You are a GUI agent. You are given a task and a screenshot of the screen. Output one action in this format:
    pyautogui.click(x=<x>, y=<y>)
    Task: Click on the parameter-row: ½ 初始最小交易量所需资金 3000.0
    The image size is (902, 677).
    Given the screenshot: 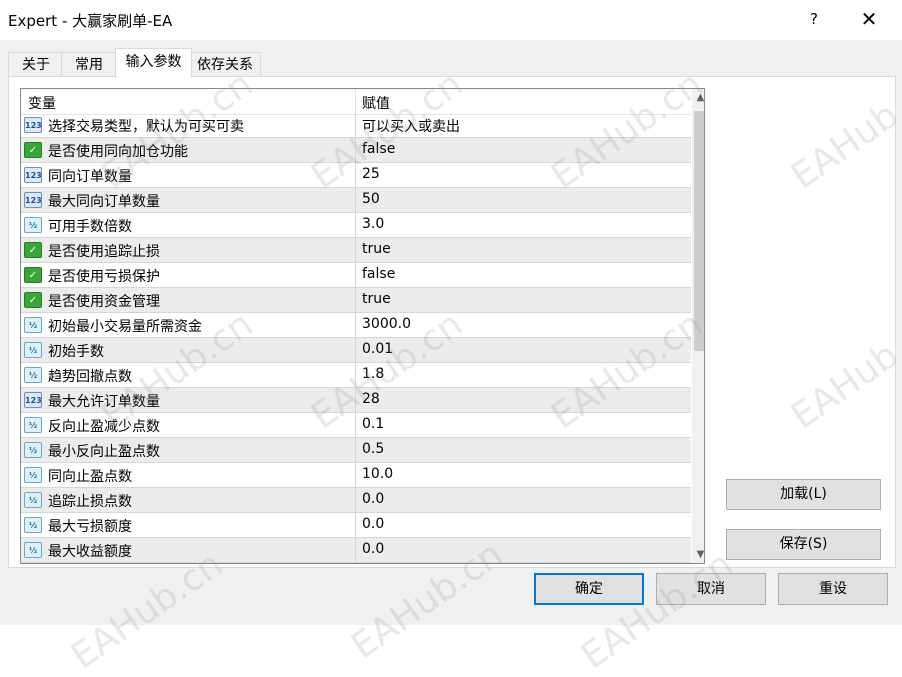 What is the action you would take?
    pyautogui.click(x=356, y=325)
    